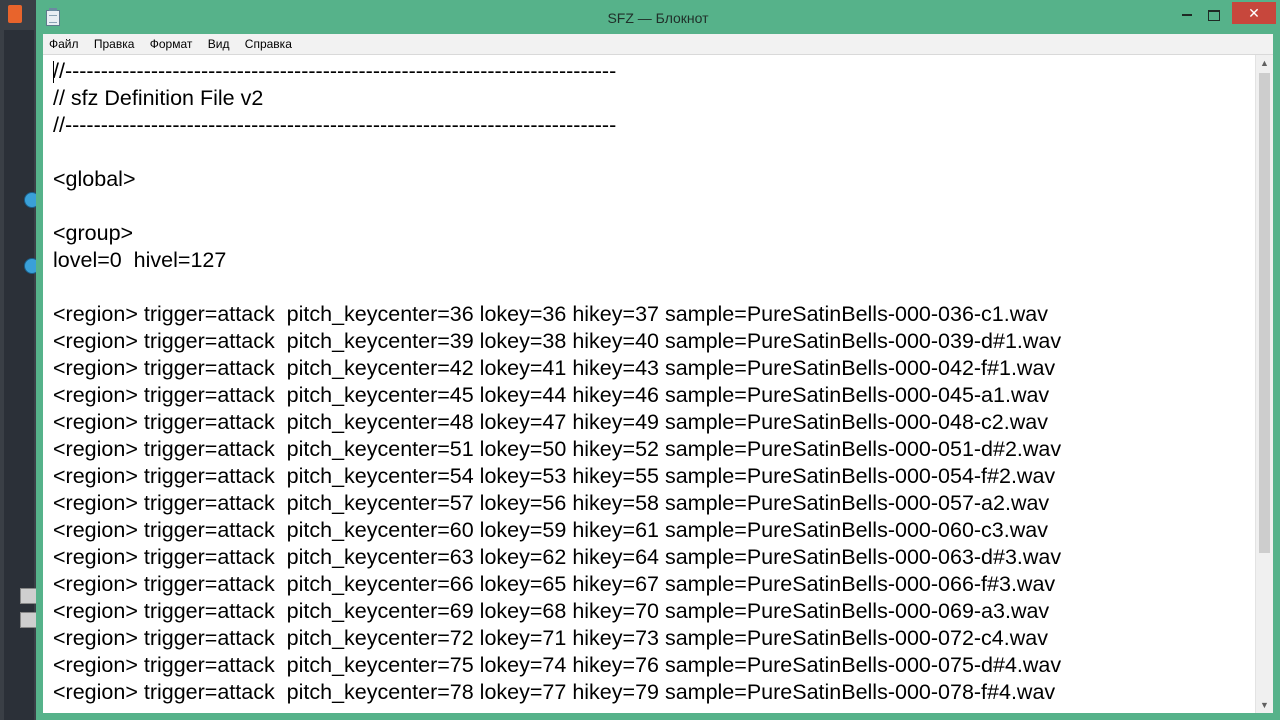 The width and height of the screenshot is (1280, 720). What do you see at coordinates (268, 44) in the screenshot?
I see `menu-help: Справка` at bounding box center [268, 44].